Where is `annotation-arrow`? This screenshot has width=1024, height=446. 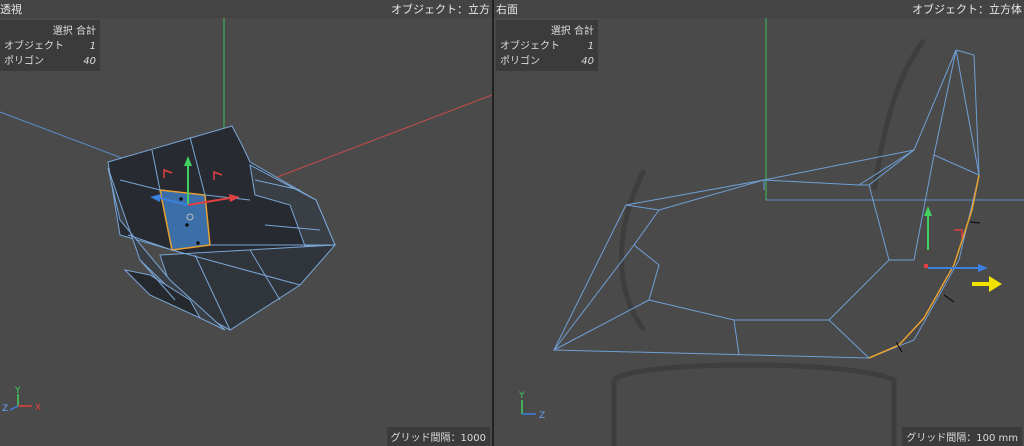
annotation-arrow is located at coordinates (987, 284).